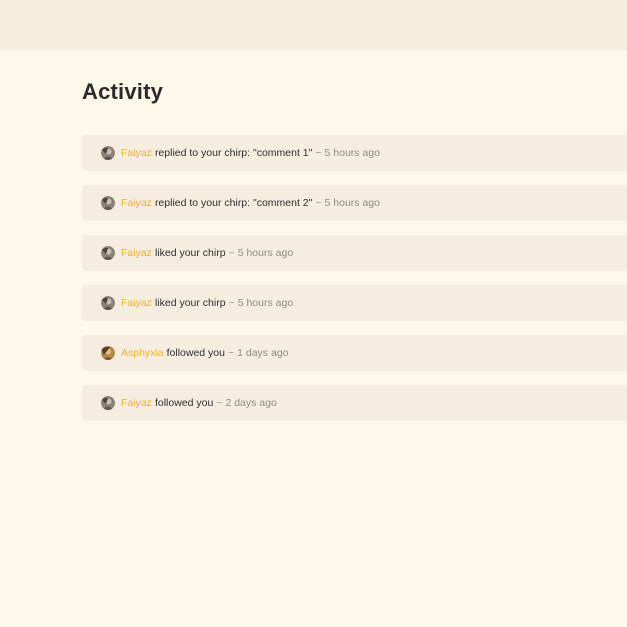 This screenshot has height=627, width=627. I want to click on timestamp: 2 days ago, so click(251, 403).